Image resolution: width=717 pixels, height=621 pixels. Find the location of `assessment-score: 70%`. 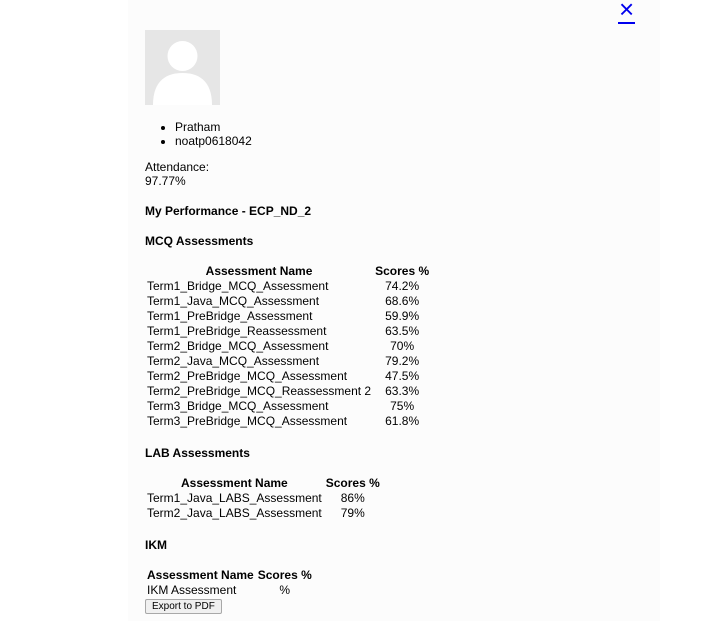

assessment-score: 70% is located at coordinates (402, 346).